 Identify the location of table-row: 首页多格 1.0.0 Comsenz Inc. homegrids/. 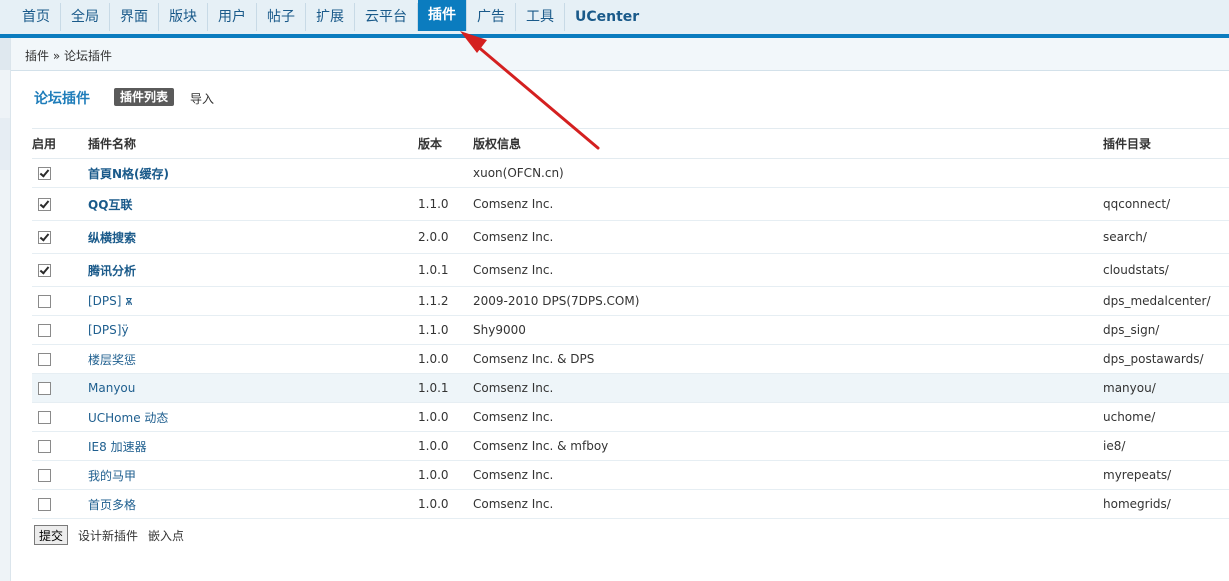
(630, 504).